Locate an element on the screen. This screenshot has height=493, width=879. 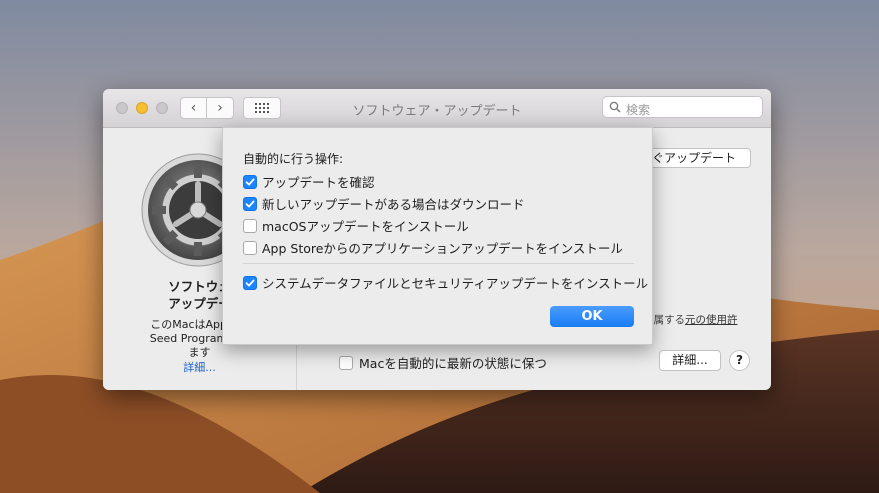
auto-update-row: Macを自動的に最新の状態に保つ is located at coordinates (443, 362).